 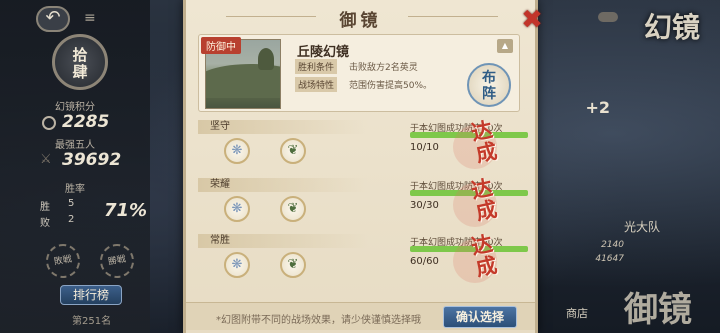 I want to click on team-number-1: 2140, so click(x=612, y=245).